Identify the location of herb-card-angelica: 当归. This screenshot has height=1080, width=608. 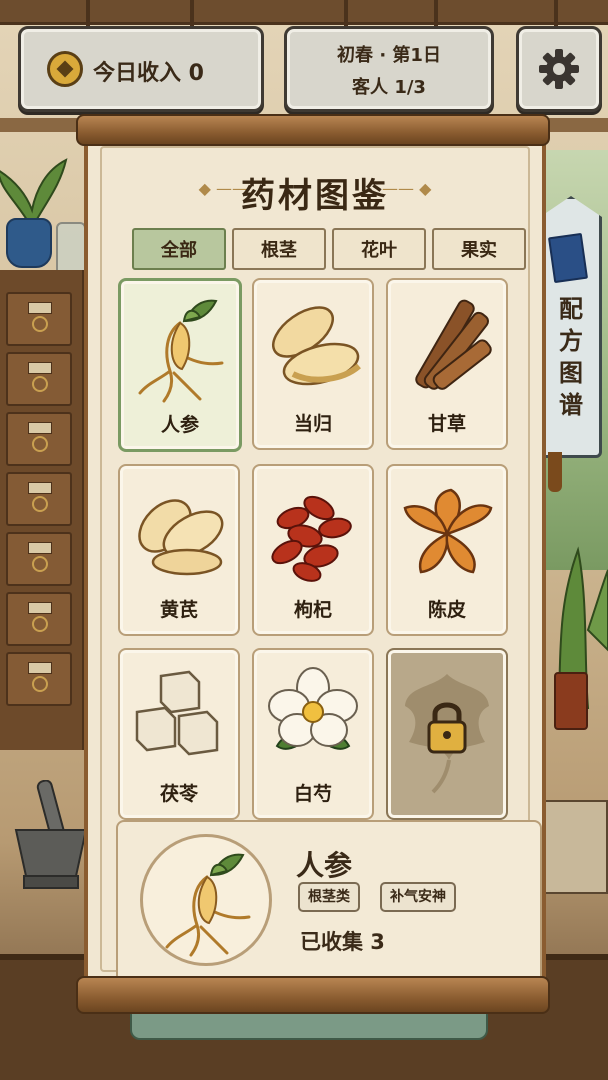
(313, 364).